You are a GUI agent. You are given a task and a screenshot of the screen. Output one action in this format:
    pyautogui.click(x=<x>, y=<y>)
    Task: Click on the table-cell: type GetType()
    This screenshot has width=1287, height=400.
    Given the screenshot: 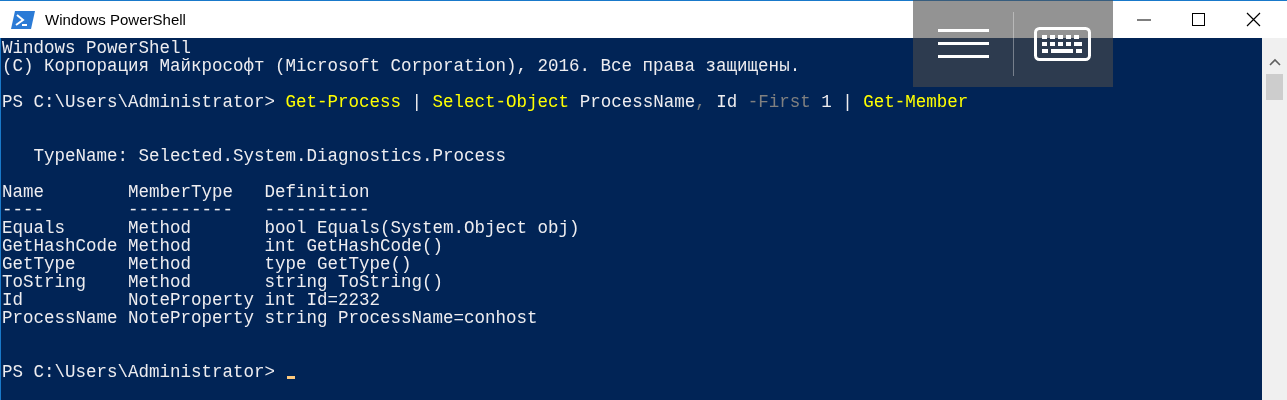 What is the action you would take?
    pyautogui.click(x=338, y=264)
    